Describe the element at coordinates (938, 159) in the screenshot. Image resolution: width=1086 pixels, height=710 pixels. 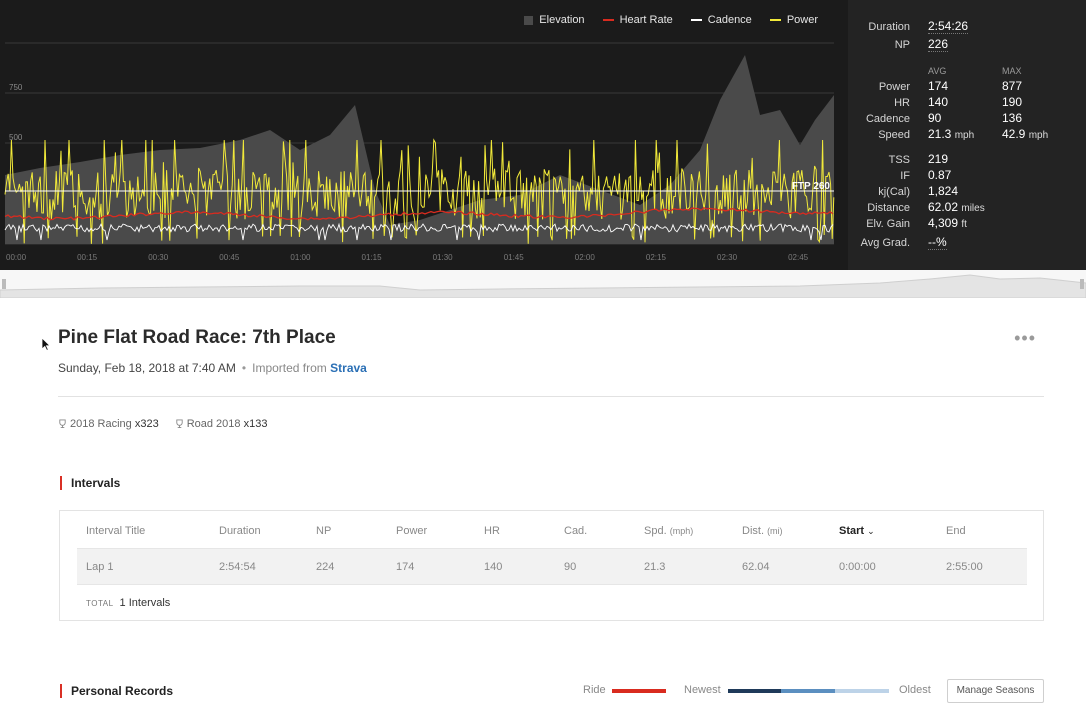
I see `tss-value: 219` at that location.